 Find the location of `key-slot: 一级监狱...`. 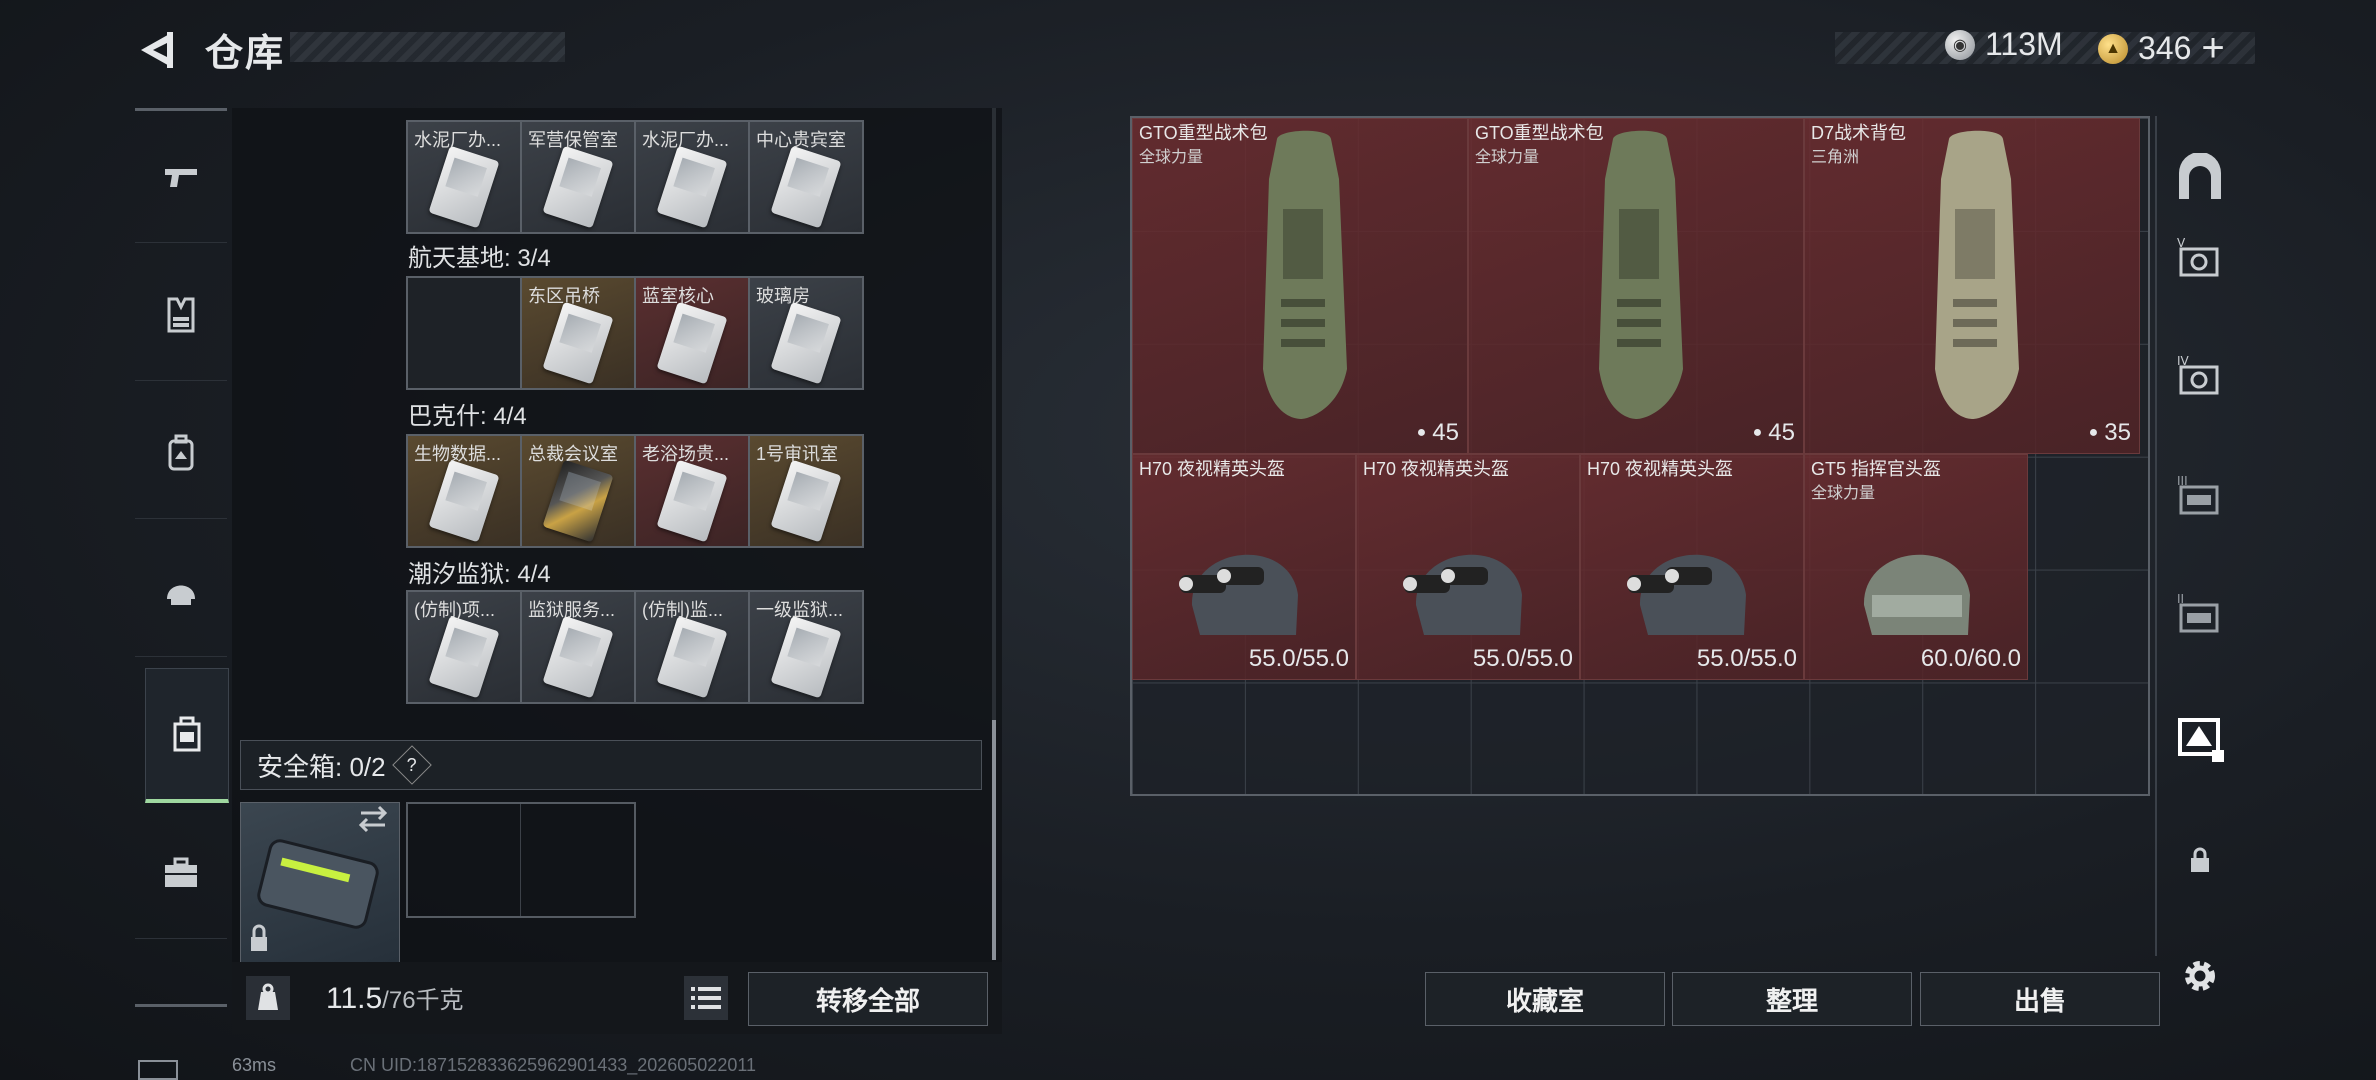

key-slot: 一级监狱... is located at coordinates (806, 647).